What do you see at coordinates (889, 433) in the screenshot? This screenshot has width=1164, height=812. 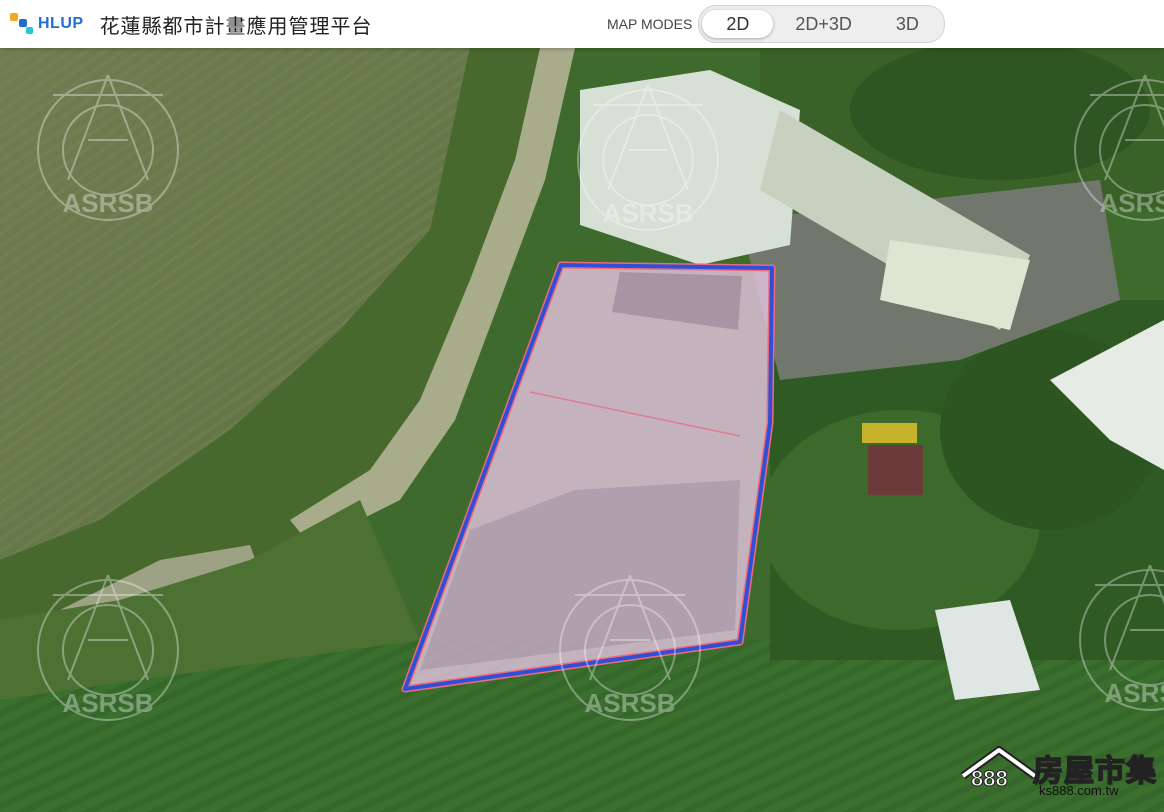 I see `yellow-object` at bounding box center [889, 433].